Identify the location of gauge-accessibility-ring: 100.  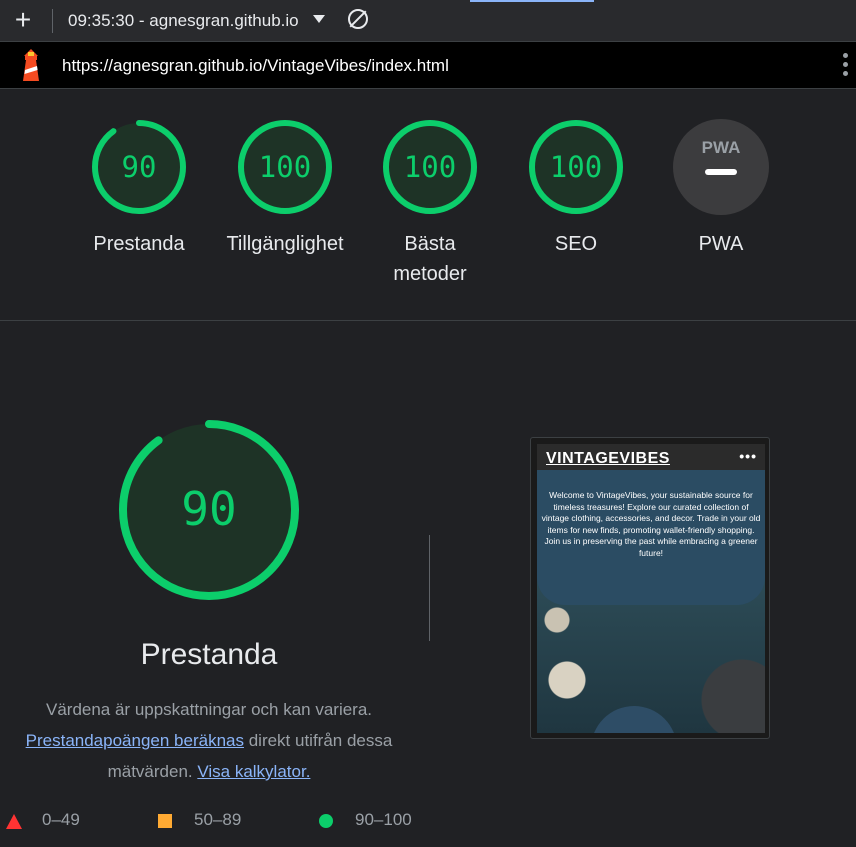
(285, 167).